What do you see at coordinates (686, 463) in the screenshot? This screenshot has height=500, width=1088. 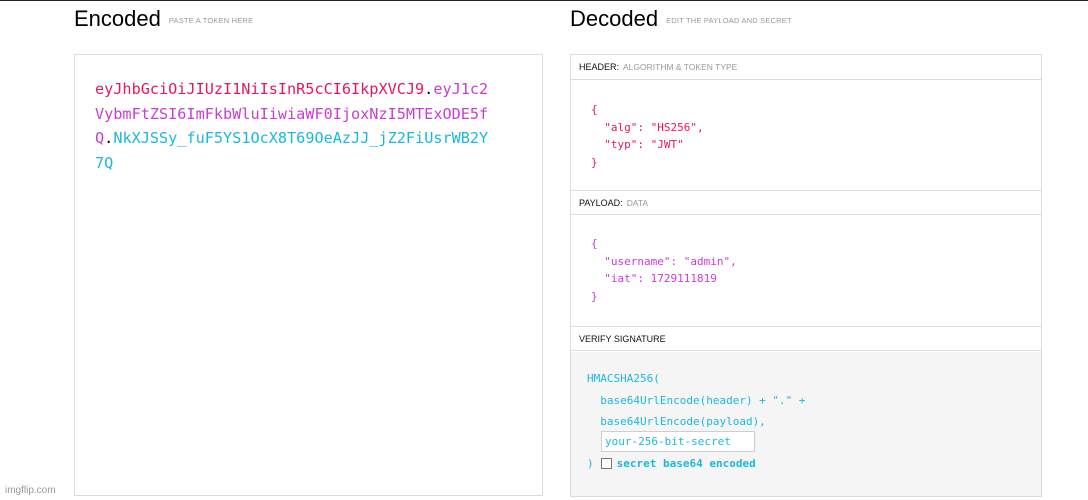 I see `base64-label: secret base64 encoded` at bounding box center [686, 463].